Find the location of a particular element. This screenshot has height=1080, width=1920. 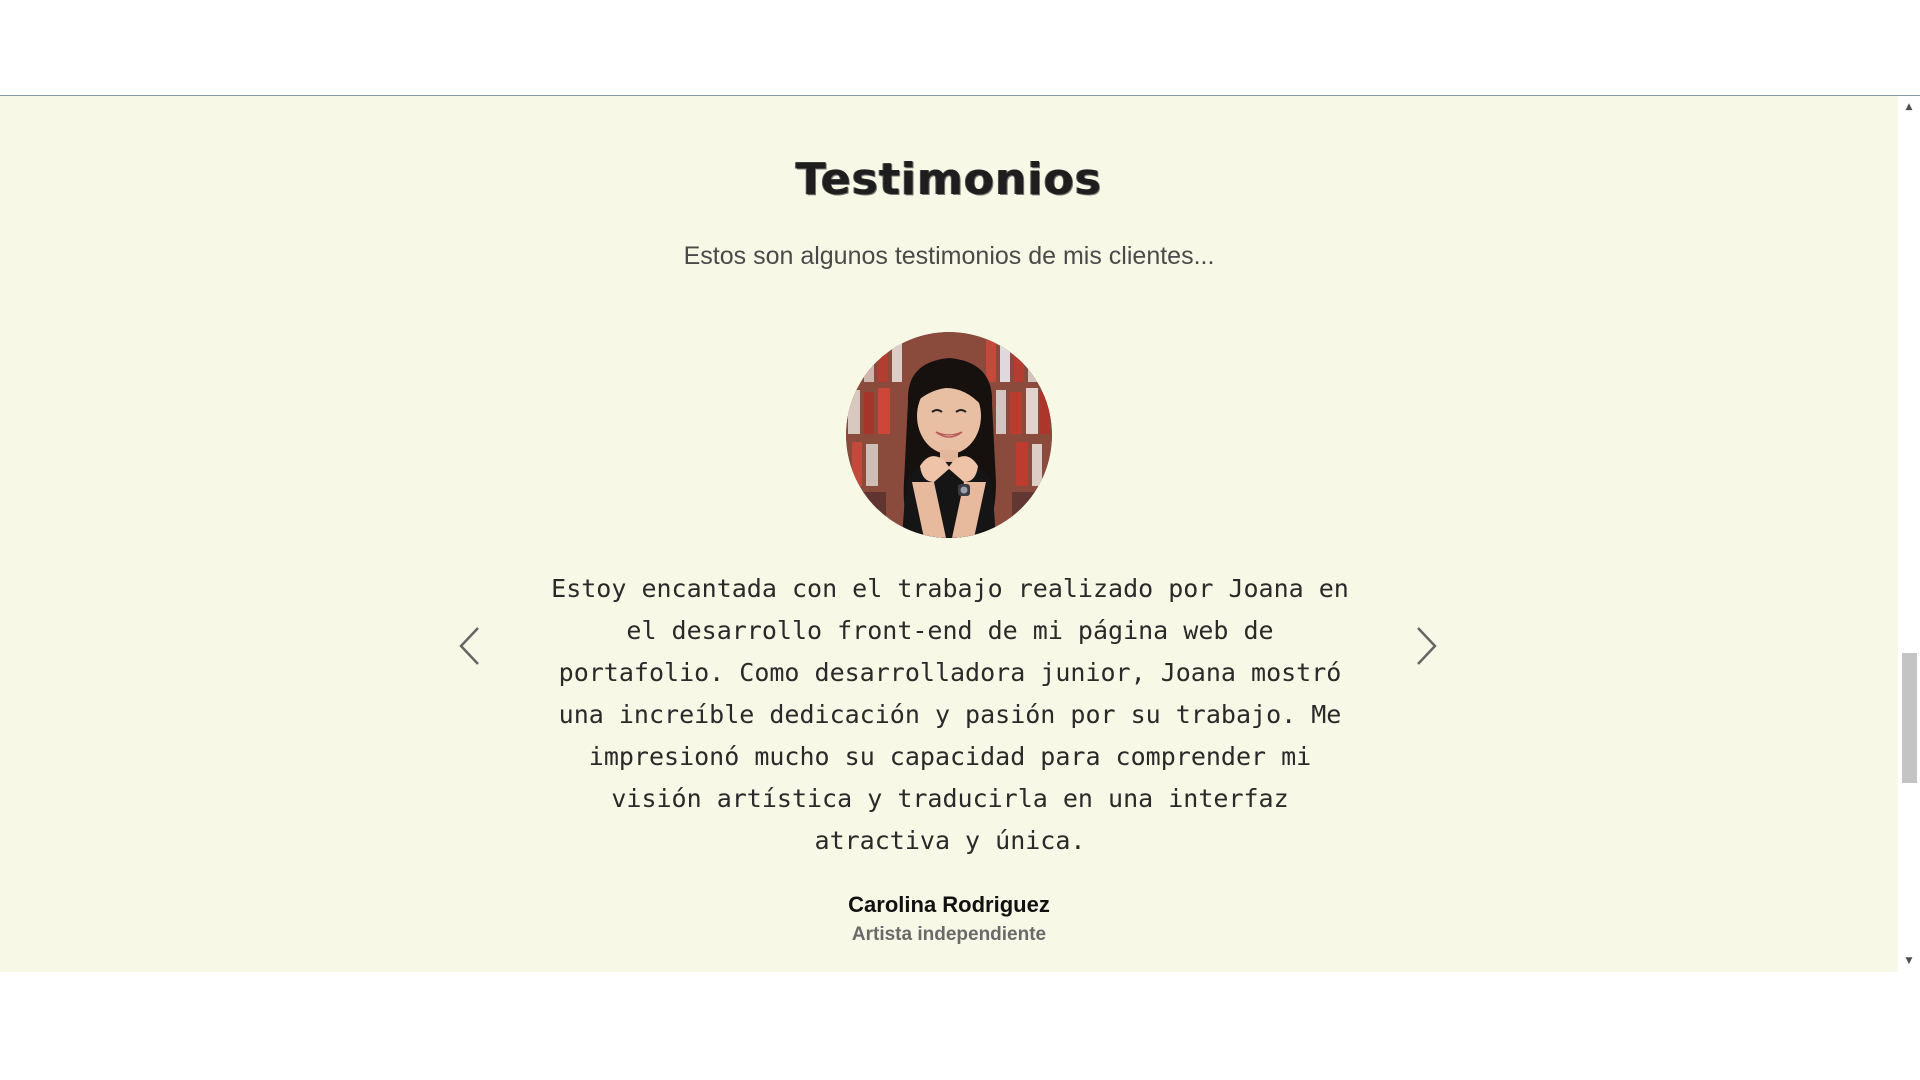

section-title: Testimonios is located at coordinates (949, 179).